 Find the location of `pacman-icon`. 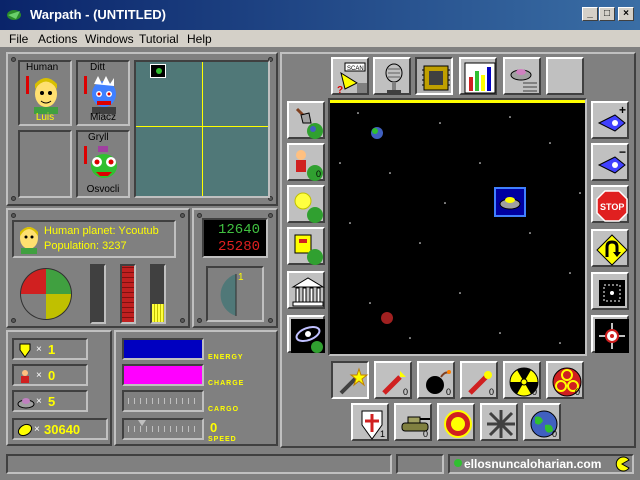

pacman-icon is located at coordinates (622, 464).